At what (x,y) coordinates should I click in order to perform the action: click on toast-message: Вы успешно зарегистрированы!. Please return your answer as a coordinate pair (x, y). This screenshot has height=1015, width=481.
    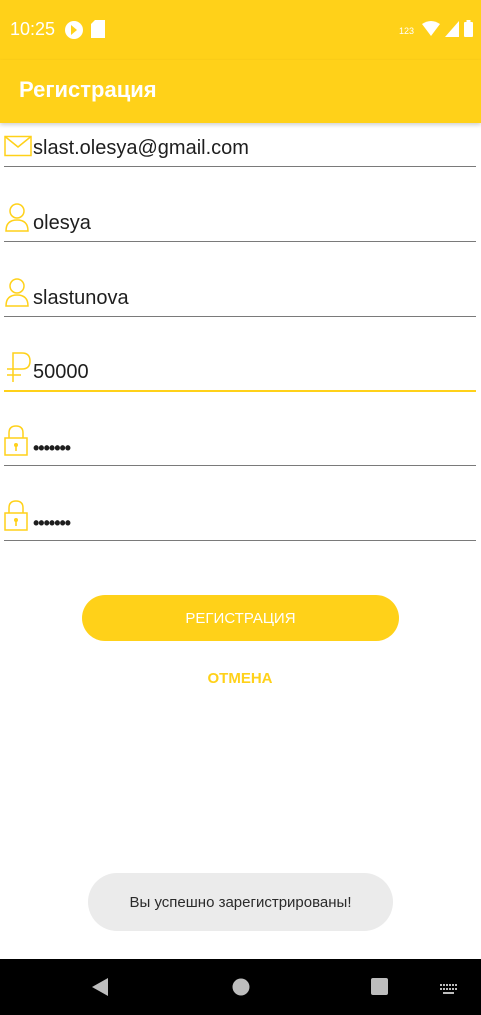
    Looking at the image, I should click on (240, 902).